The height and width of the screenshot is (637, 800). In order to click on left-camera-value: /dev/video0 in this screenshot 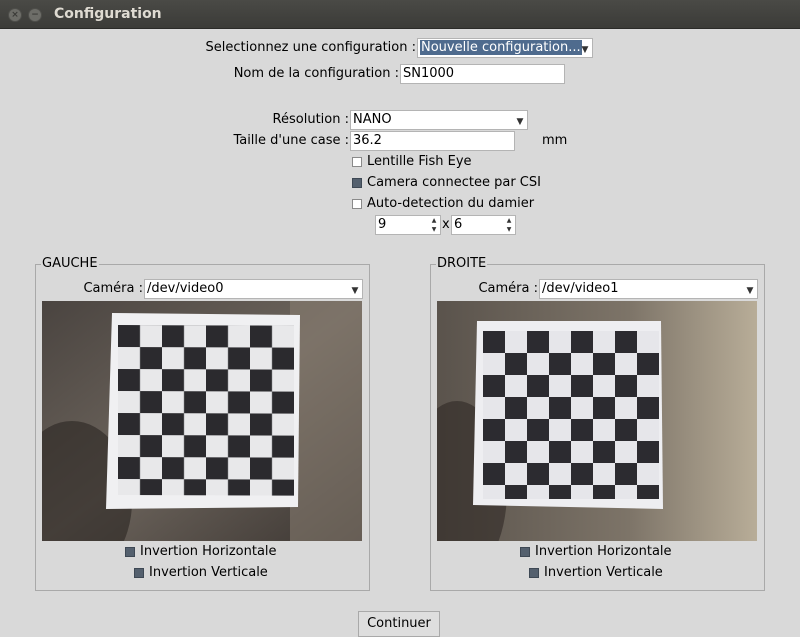, I will do `click(185, 288)`.